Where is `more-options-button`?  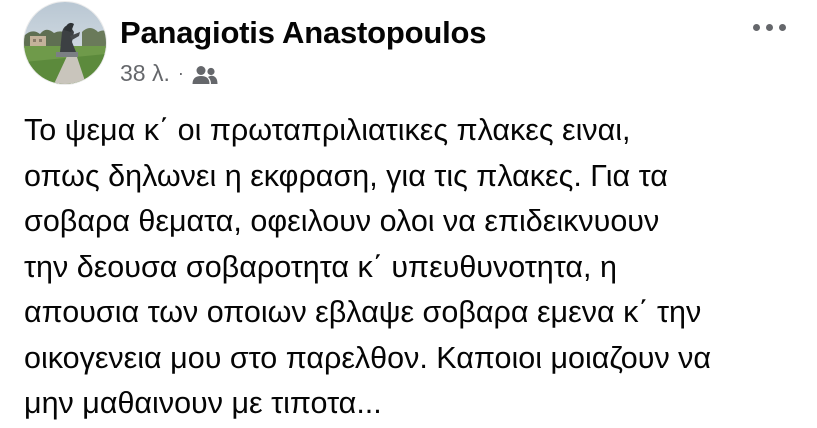
more-options-button is located at coordinates (769, 27).